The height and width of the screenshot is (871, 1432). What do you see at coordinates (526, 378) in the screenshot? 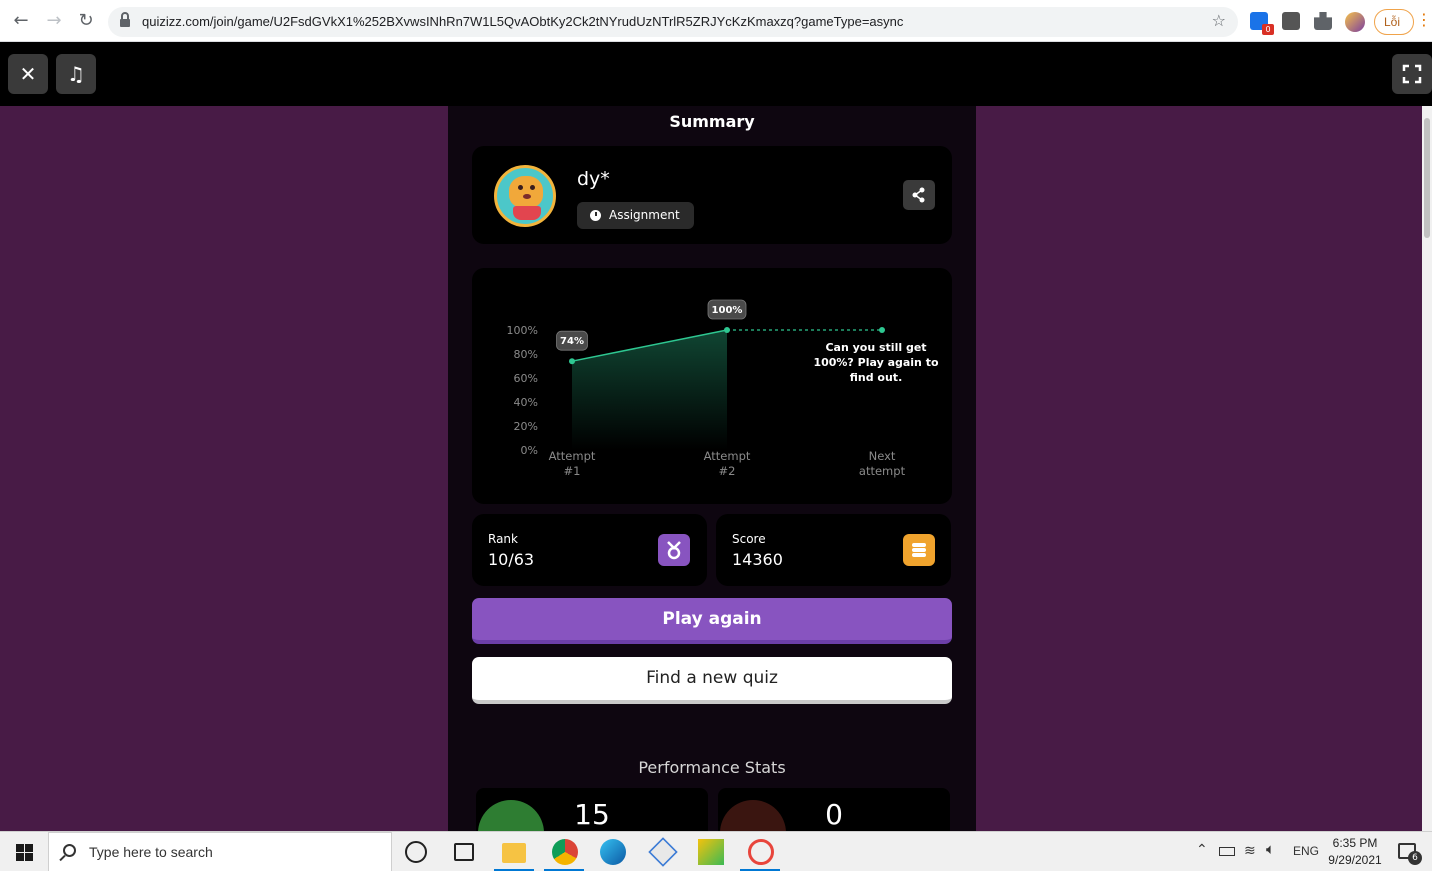
I see `y-tick-label: 60%` at bounding box center [526, 378].